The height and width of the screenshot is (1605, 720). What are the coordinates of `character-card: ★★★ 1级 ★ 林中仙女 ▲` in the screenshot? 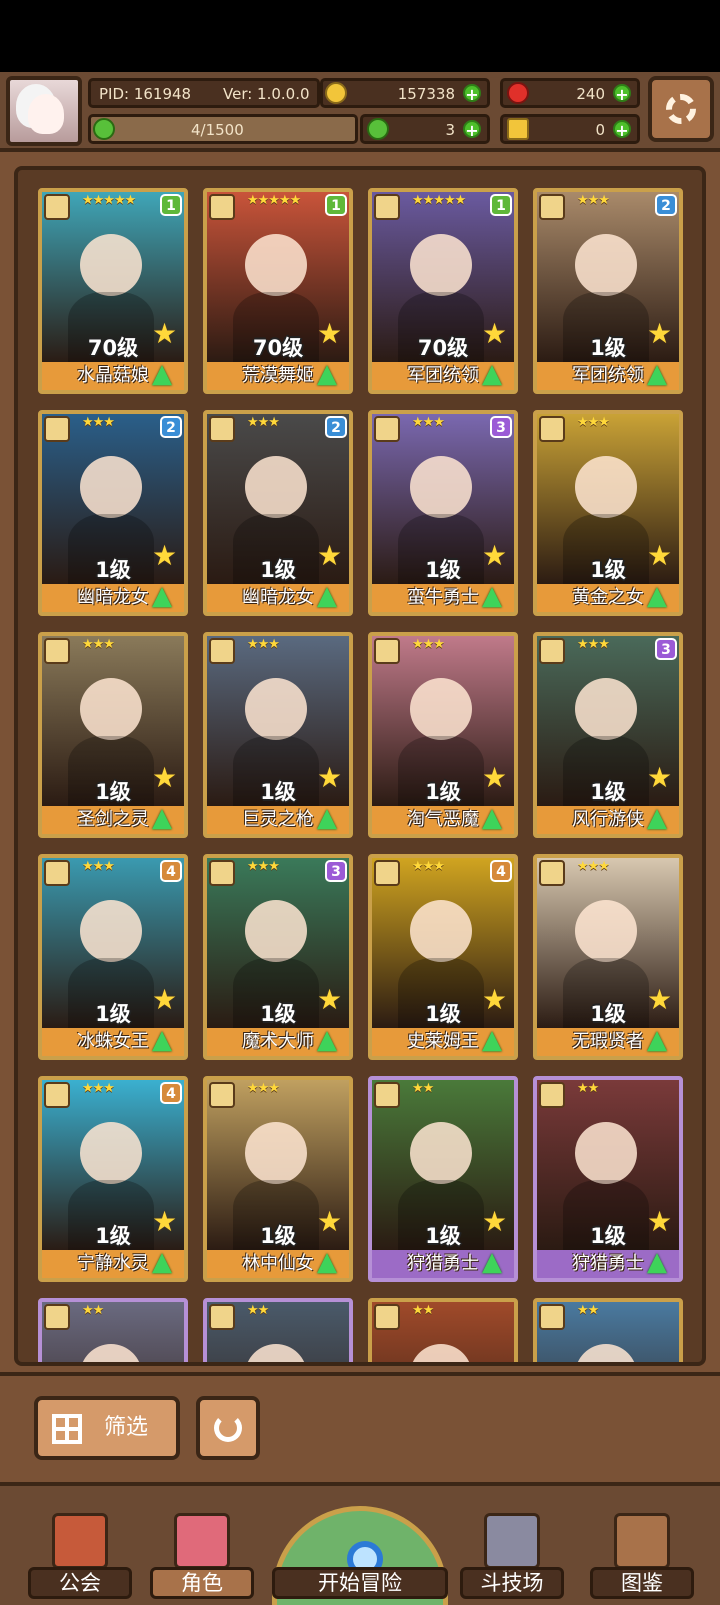 It's located at (278, 1179).